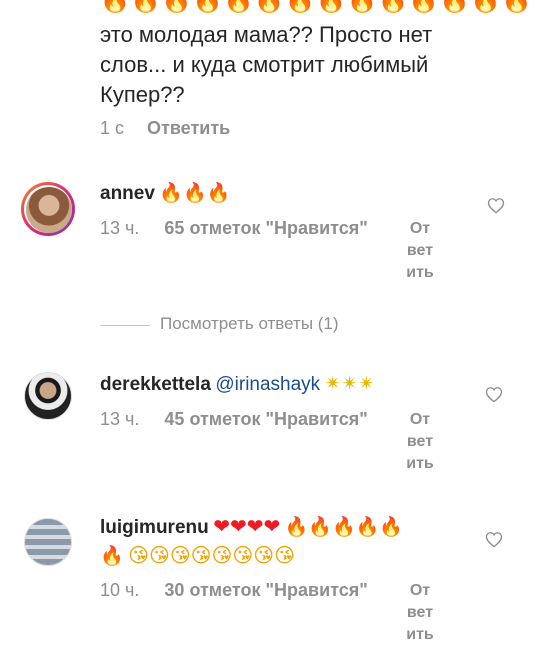 The image size is (538, 650). What do you see at coordinates (155, 384) in the screenshot?
I see `username: derekkettela` at bounding box center [155, 384].